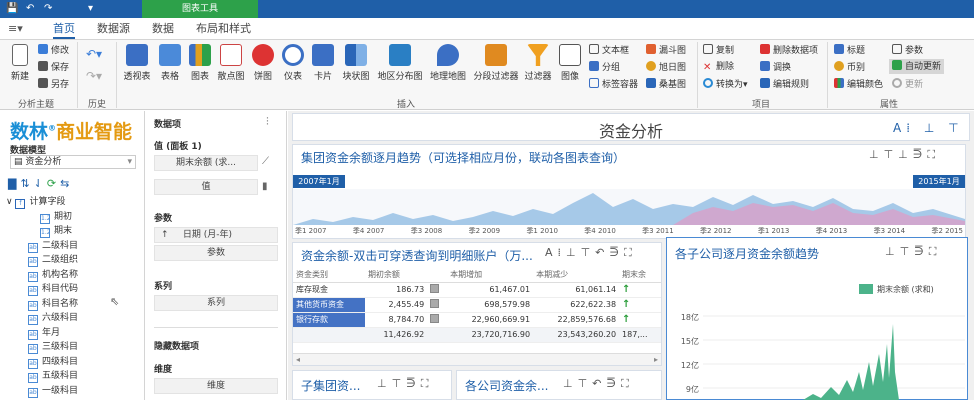  What do you see at coordinates (718, 67) in the screenshot?
I see `delete-button: ✕ 删除` at bounding box center [718, 67].